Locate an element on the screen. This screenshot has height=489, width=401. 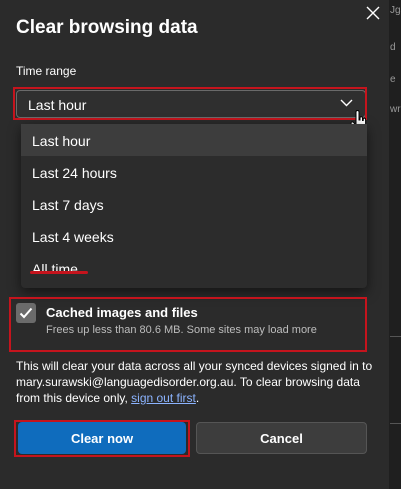
sign-out-link: sign out first is located at coordinates (163, 398).